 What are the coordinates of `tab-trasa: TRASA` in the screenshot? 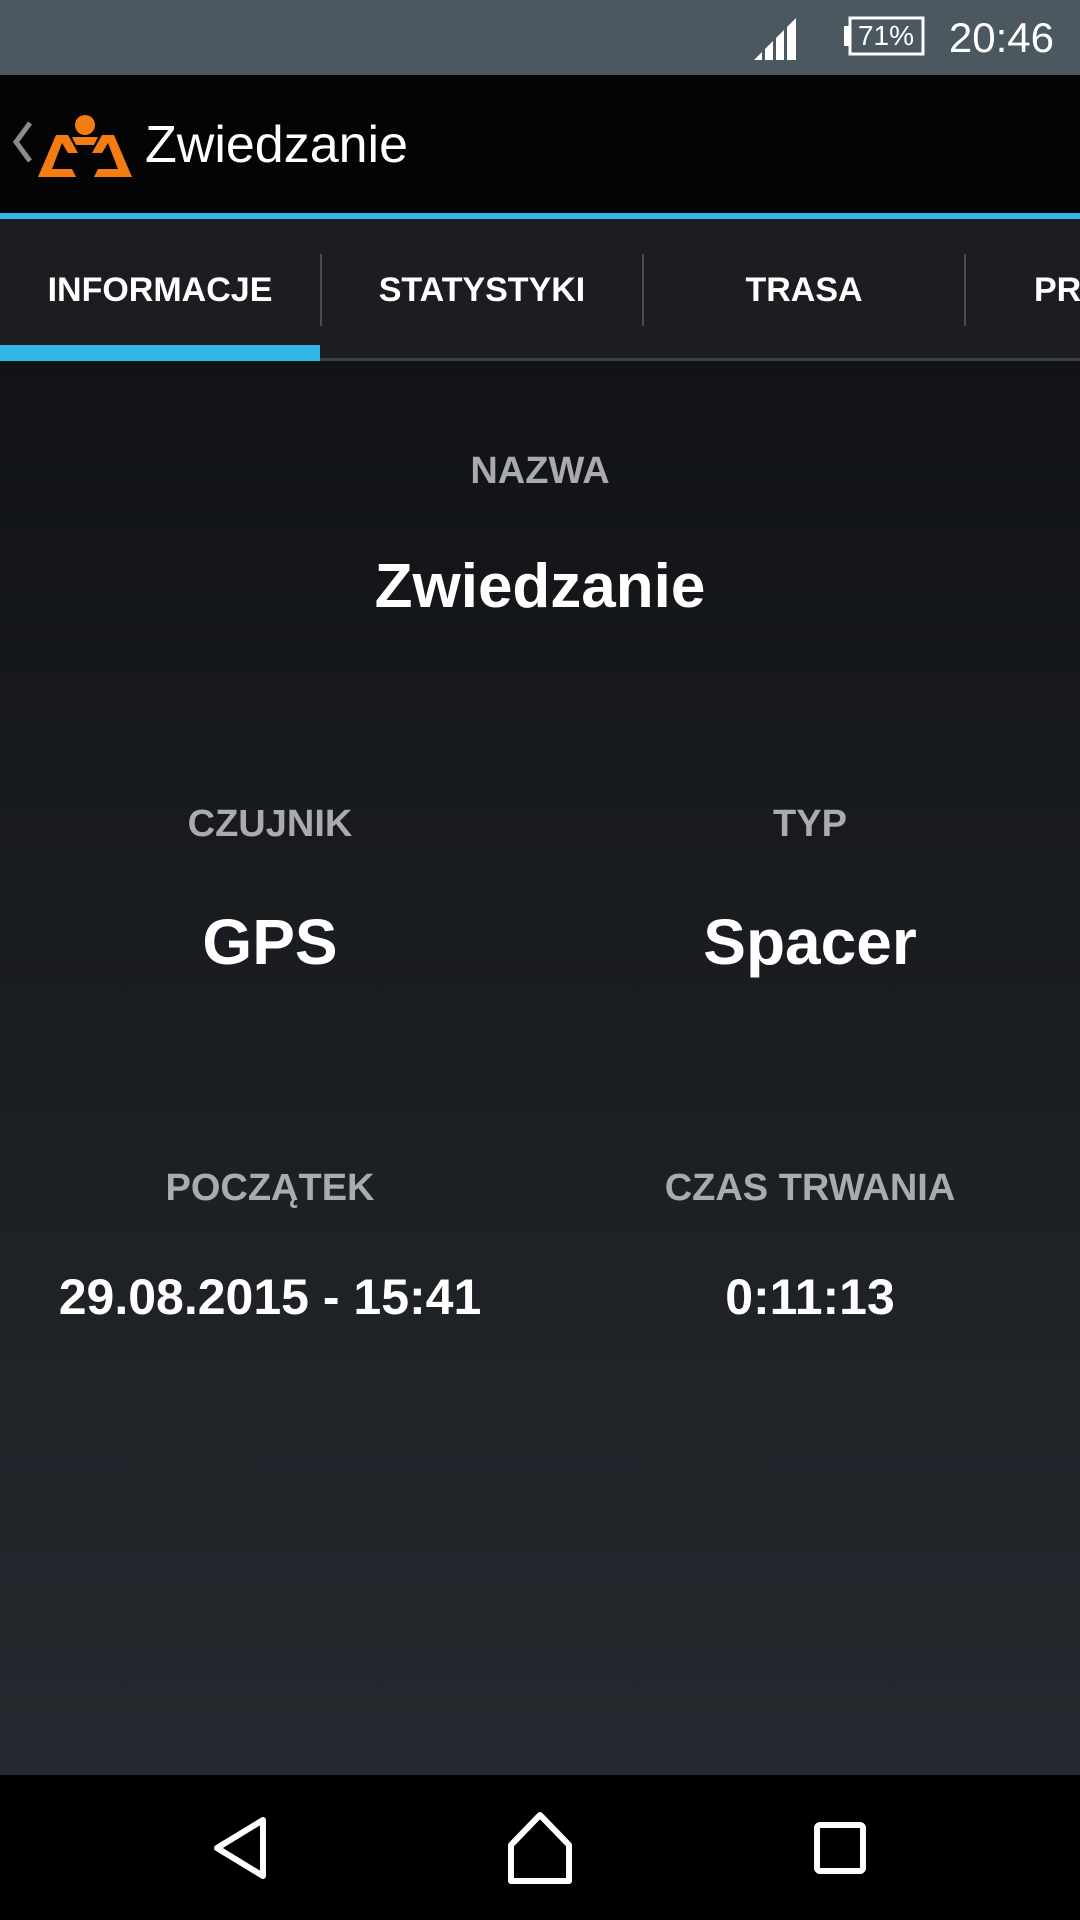 It's located at (804, 290).